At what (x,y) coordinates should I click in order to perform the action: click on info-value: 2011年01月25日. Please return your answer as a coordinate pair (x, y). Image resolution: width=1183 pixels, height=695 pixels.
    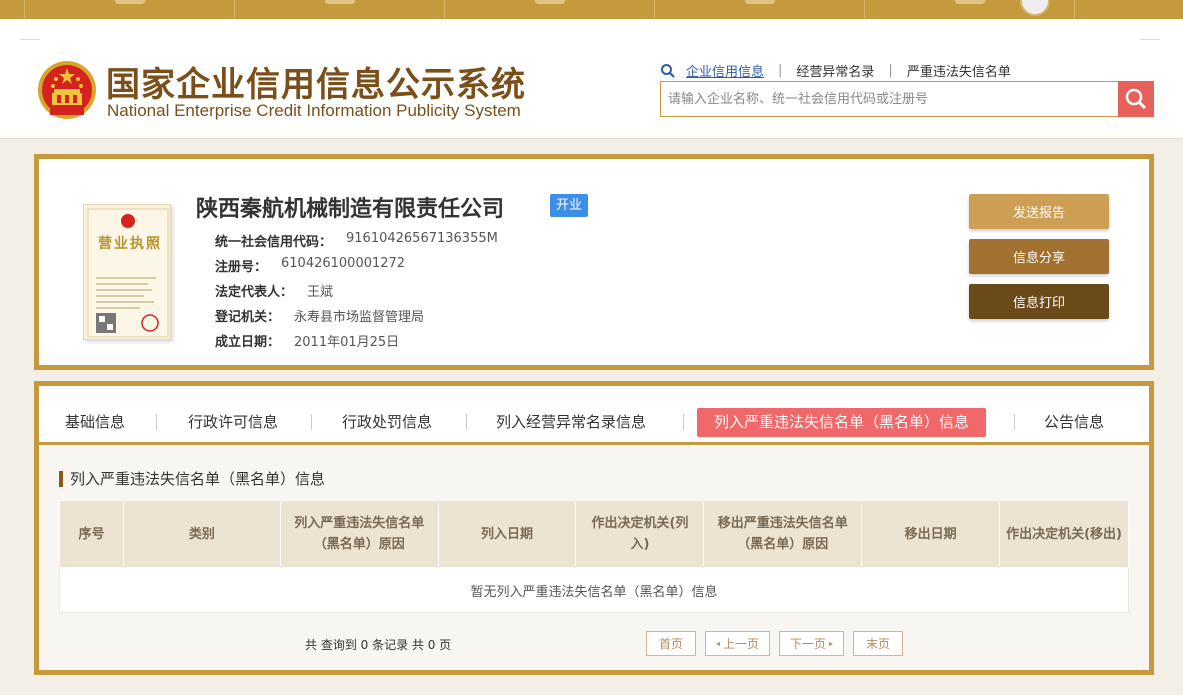
    Looking at the image, I should click on (347, 342).